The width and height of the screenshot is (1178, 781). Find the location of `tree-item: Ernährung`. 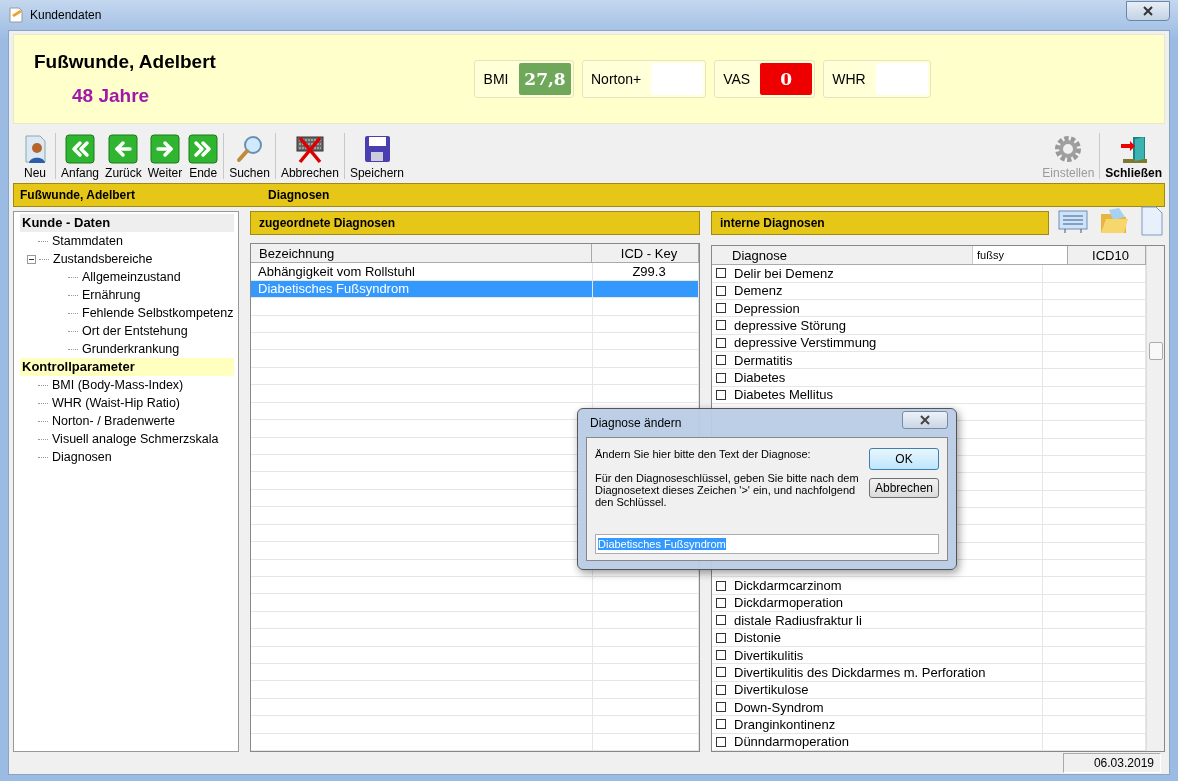

tree-item: Ernährung is located at coordinates (111, 295).